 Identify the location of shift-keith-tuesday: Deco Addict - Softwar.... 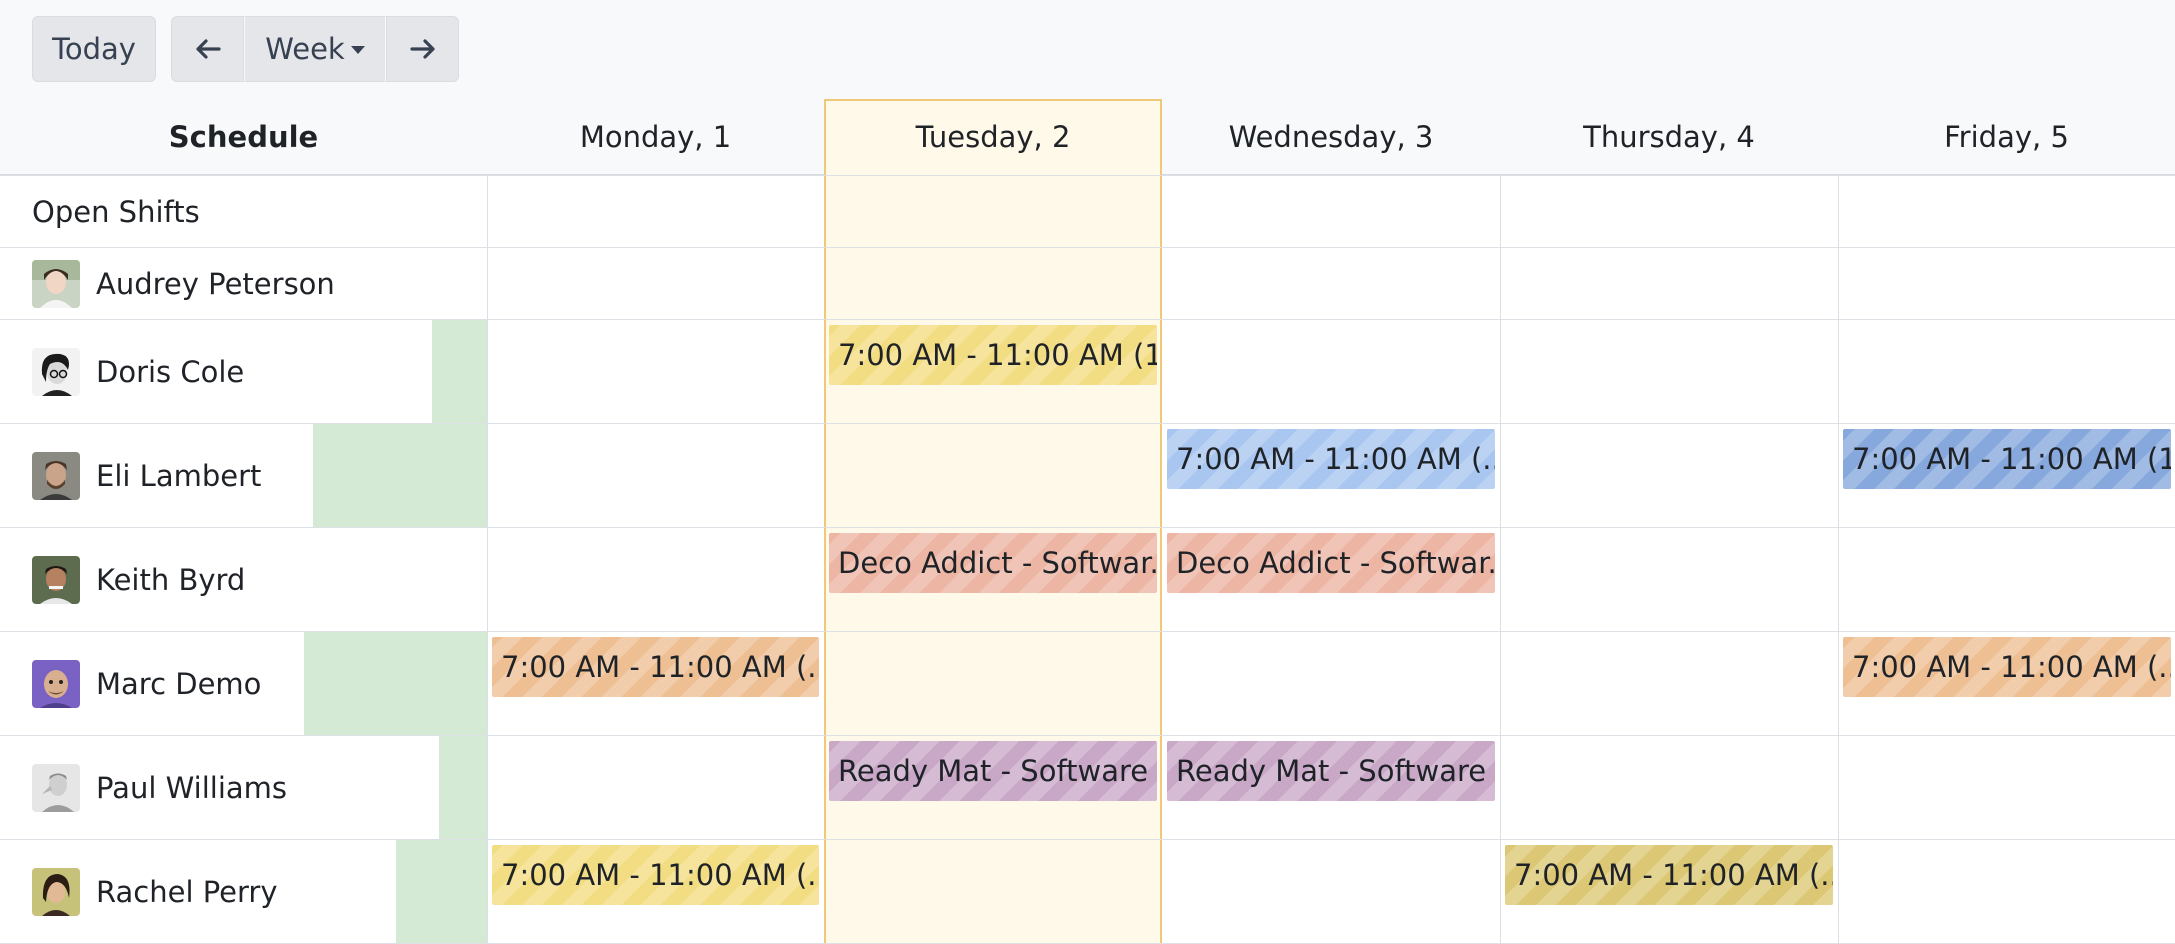
(993, 563).